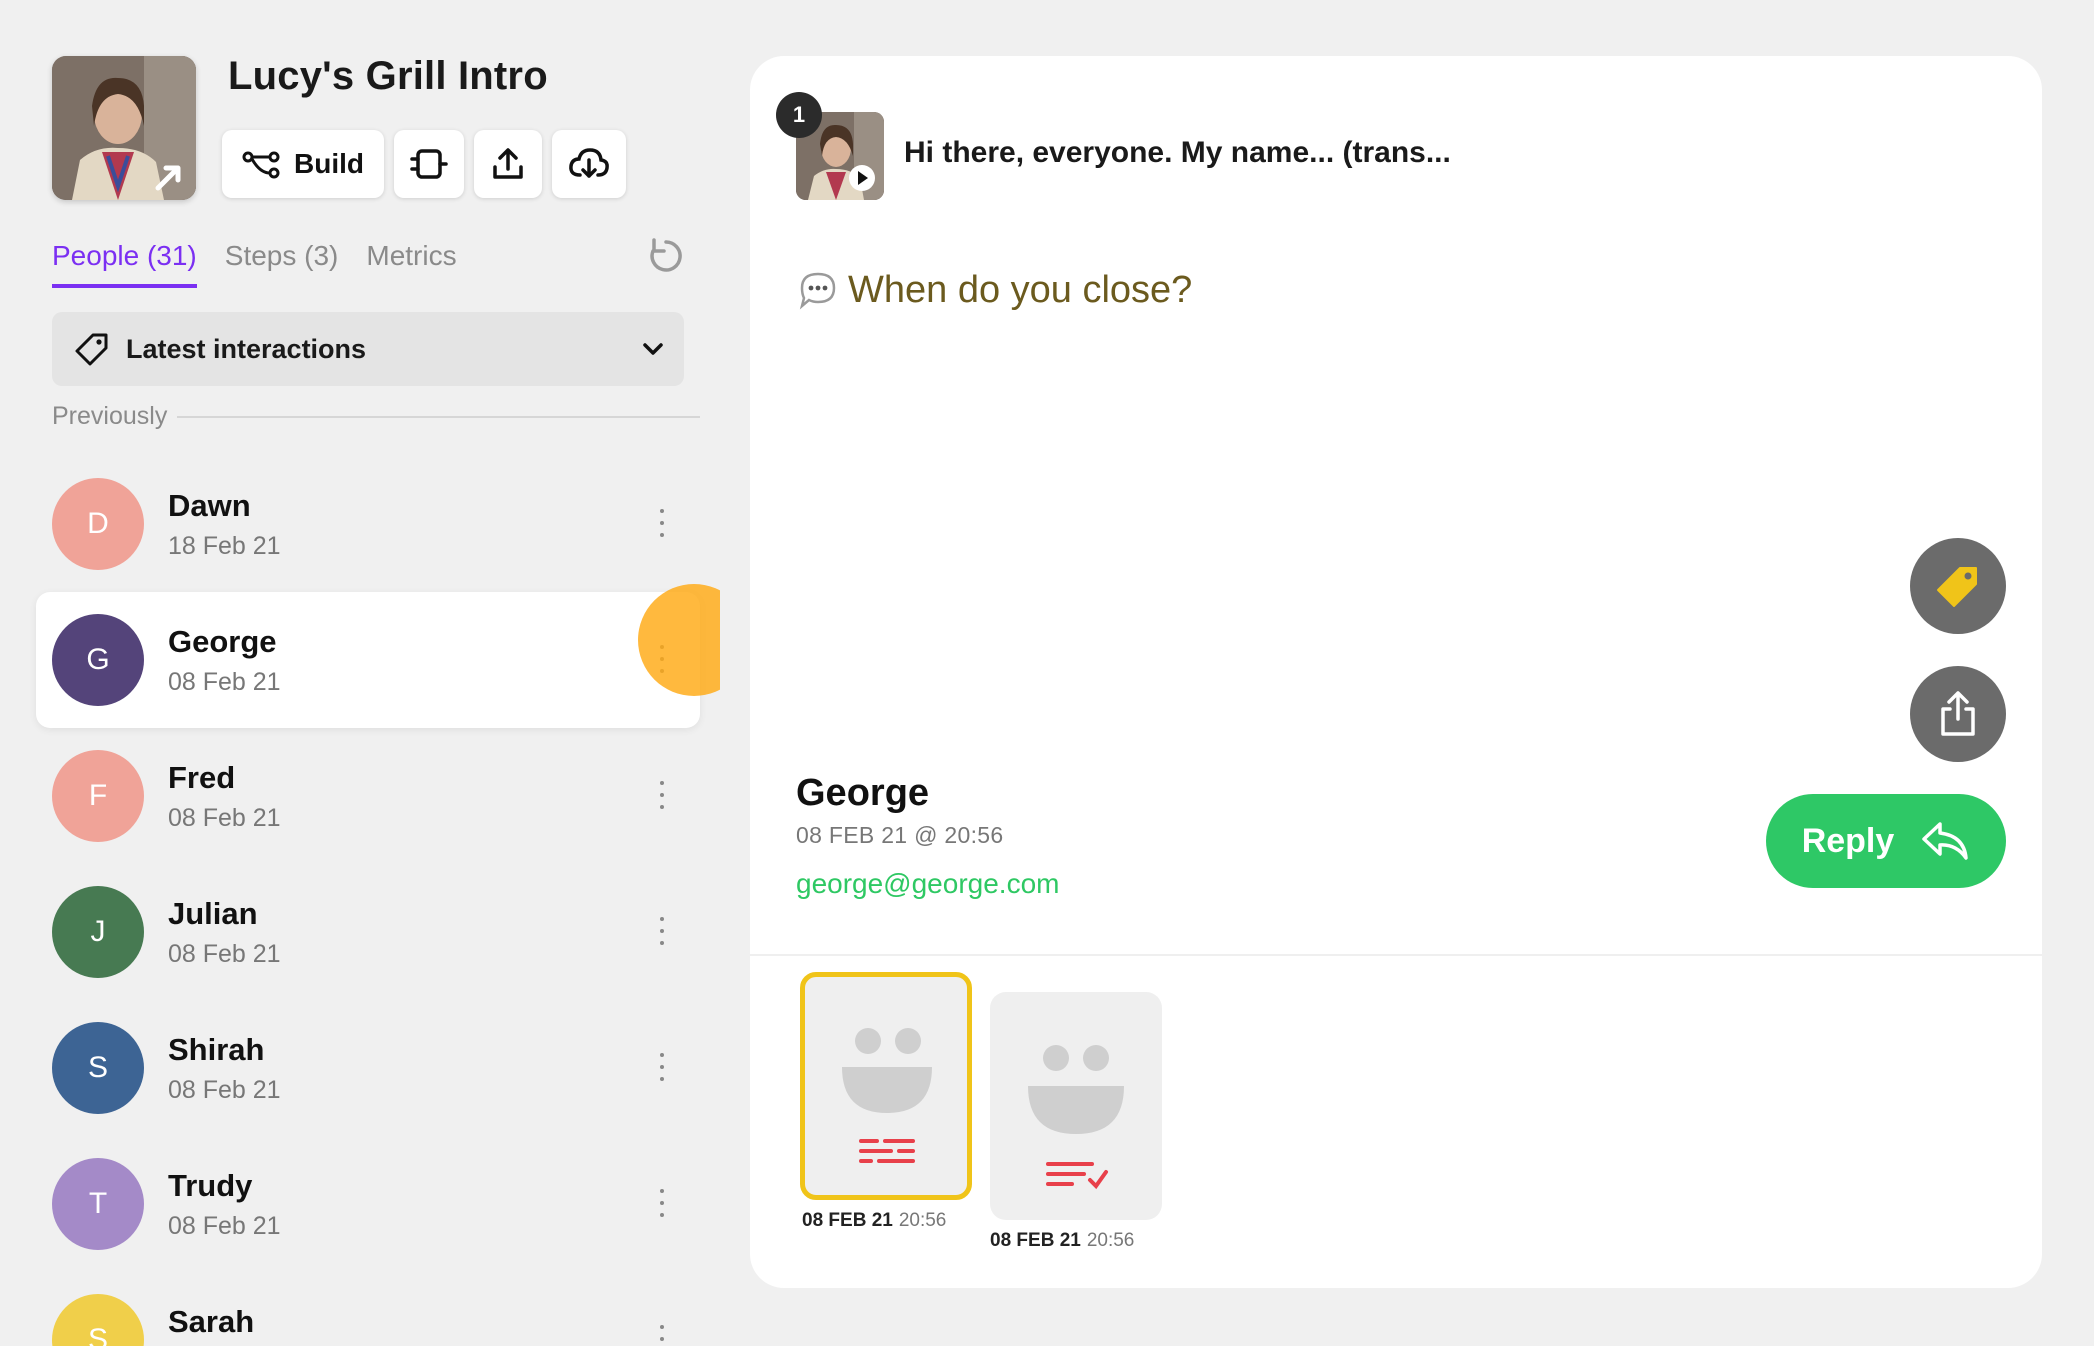 The width and height of the screenshot is (2094, 1346). Describe the element at coordinates (1076, 1106) in the screenshot. I see `response-tile` at that location.